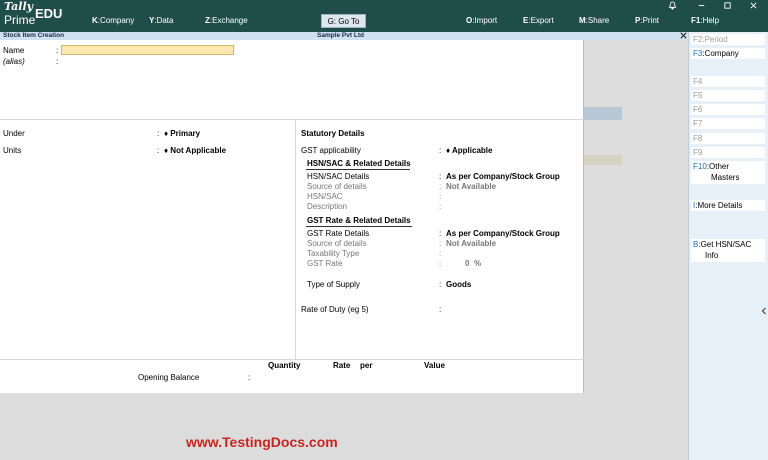 The image size is (768, 460). I want to click on menu-key: F1, so click(696, 20).